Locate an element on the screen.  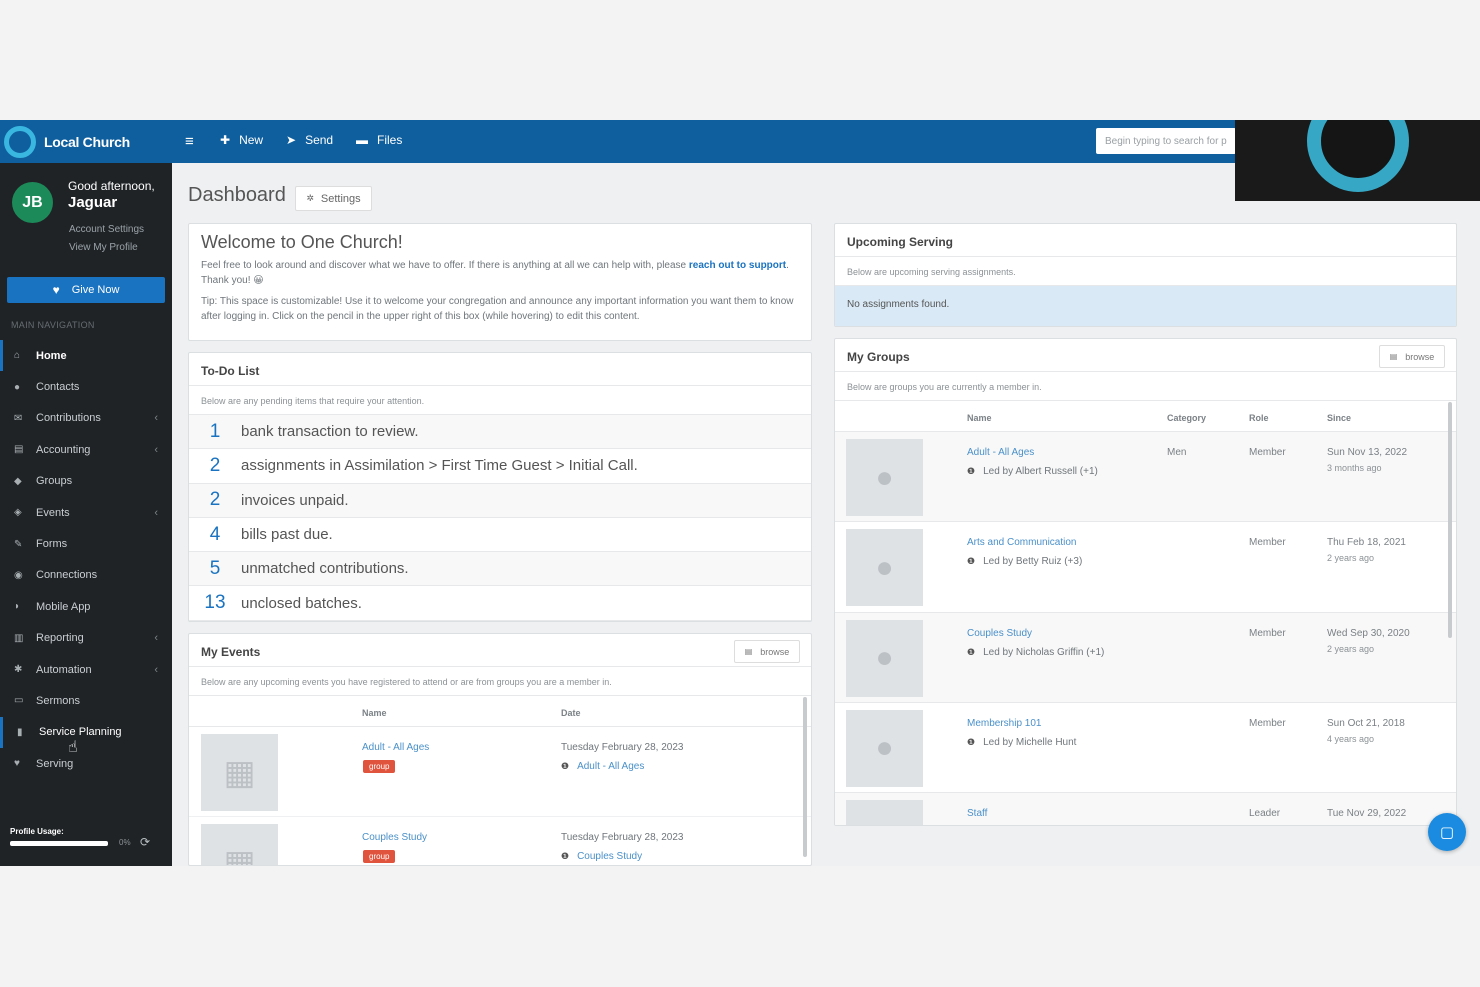
sidebar-item-automation: ✱ Automation ‹ is located at coordinates (86, 669).